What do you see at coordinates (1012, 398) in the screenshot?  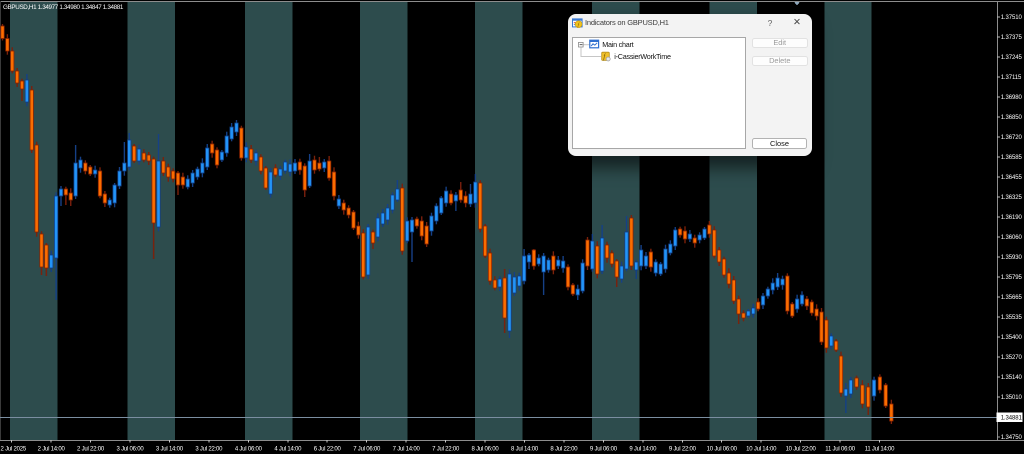 I see `svg-text: 1.35010` at bounding box center [1012, 398].